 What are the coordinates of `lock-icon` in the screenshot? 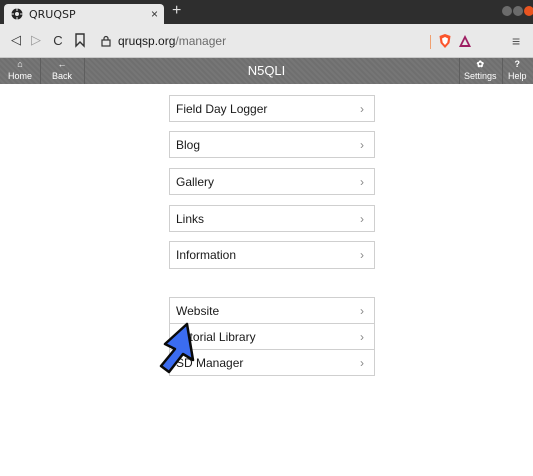 It's located at (106, 41).